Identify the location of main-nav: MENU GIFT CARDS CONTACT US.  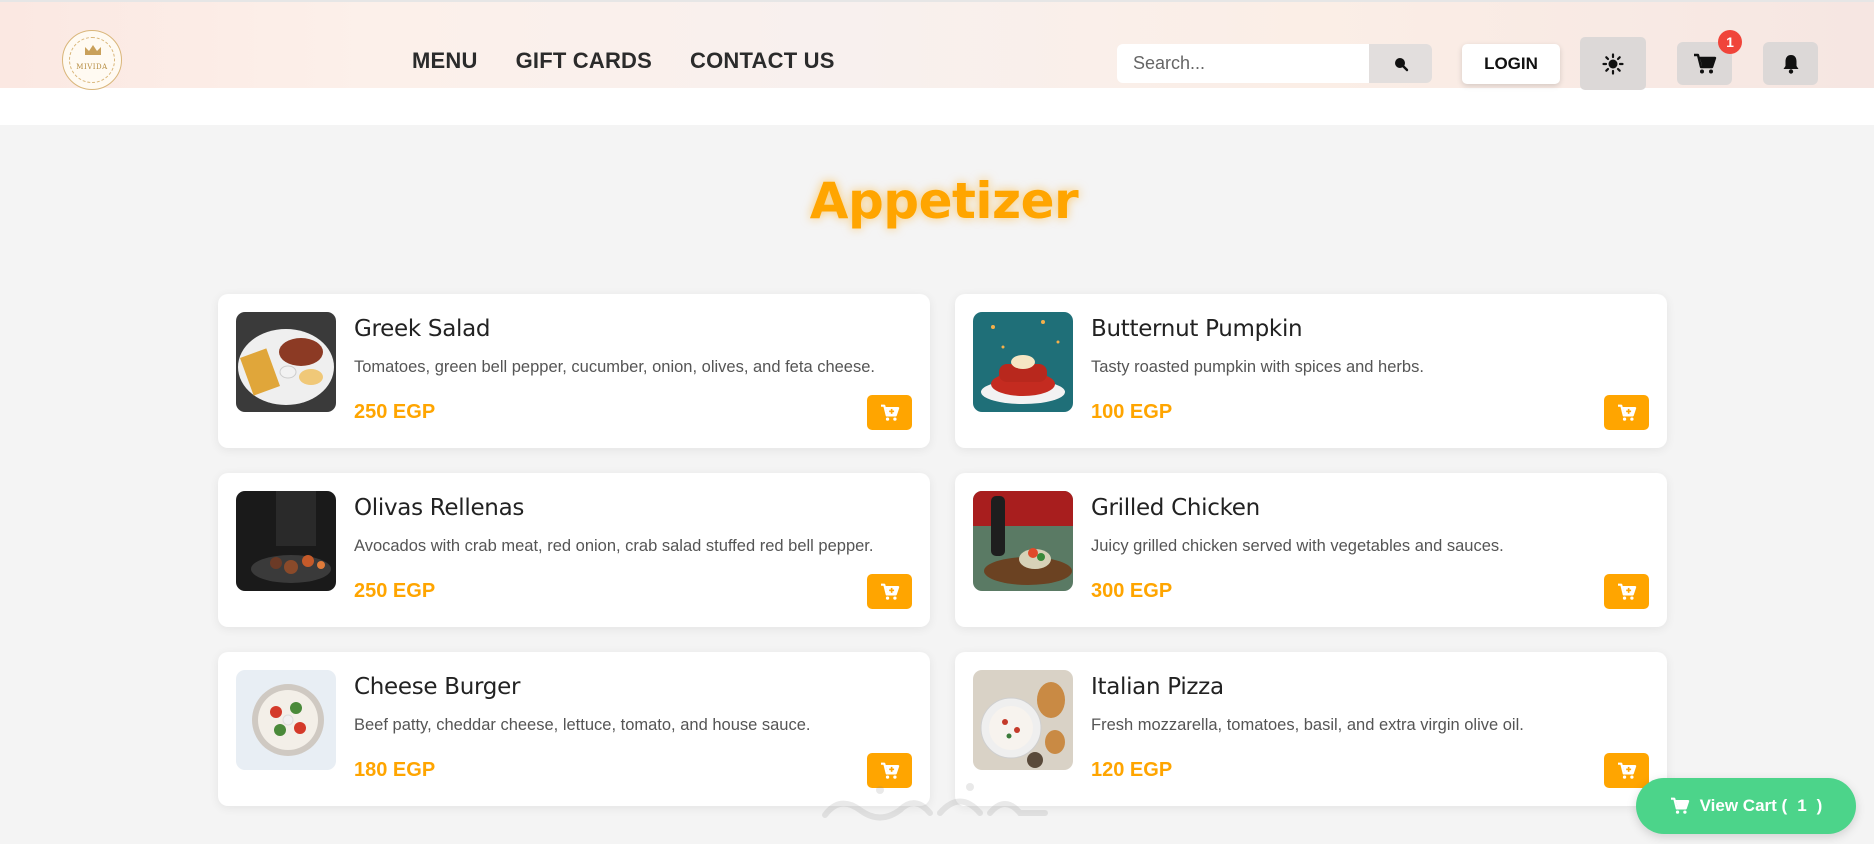
(623, 61).